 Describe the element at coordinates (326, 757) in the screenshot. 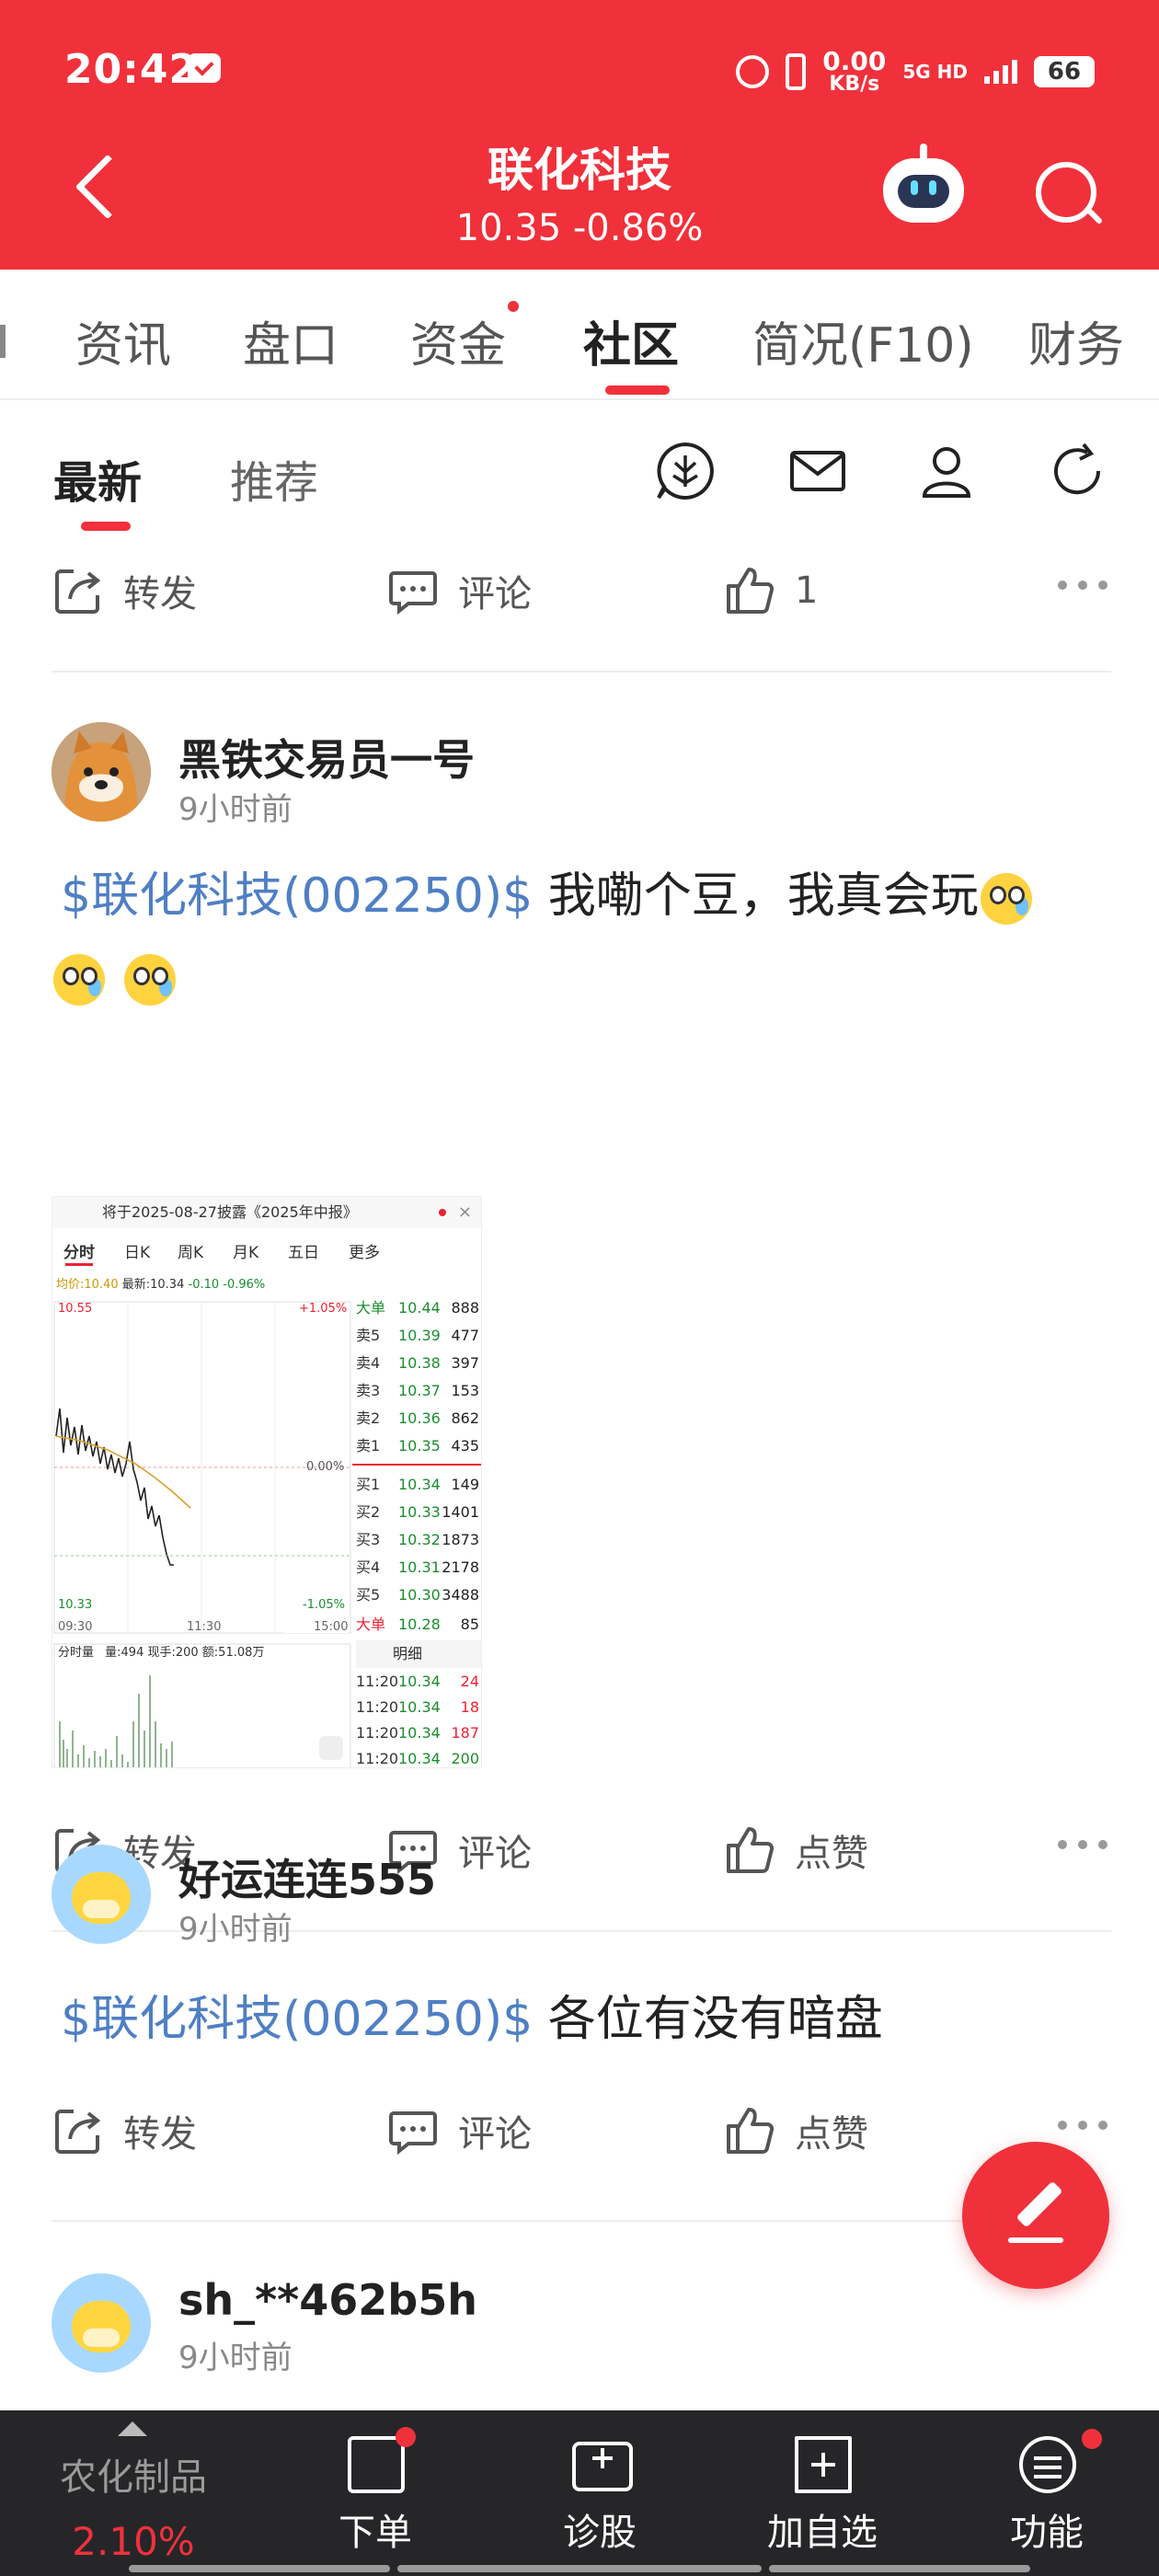

I see `post-author: 黑铁交易员一号` at that location.